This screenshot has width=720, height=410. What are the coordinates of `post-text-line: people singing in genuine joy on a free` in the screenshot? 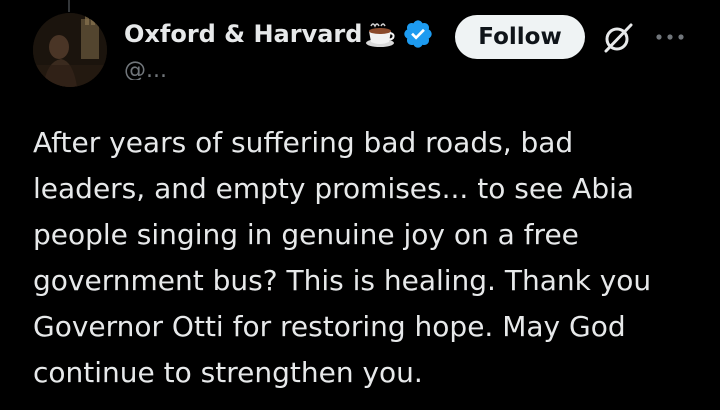 It's located at (306, 234).